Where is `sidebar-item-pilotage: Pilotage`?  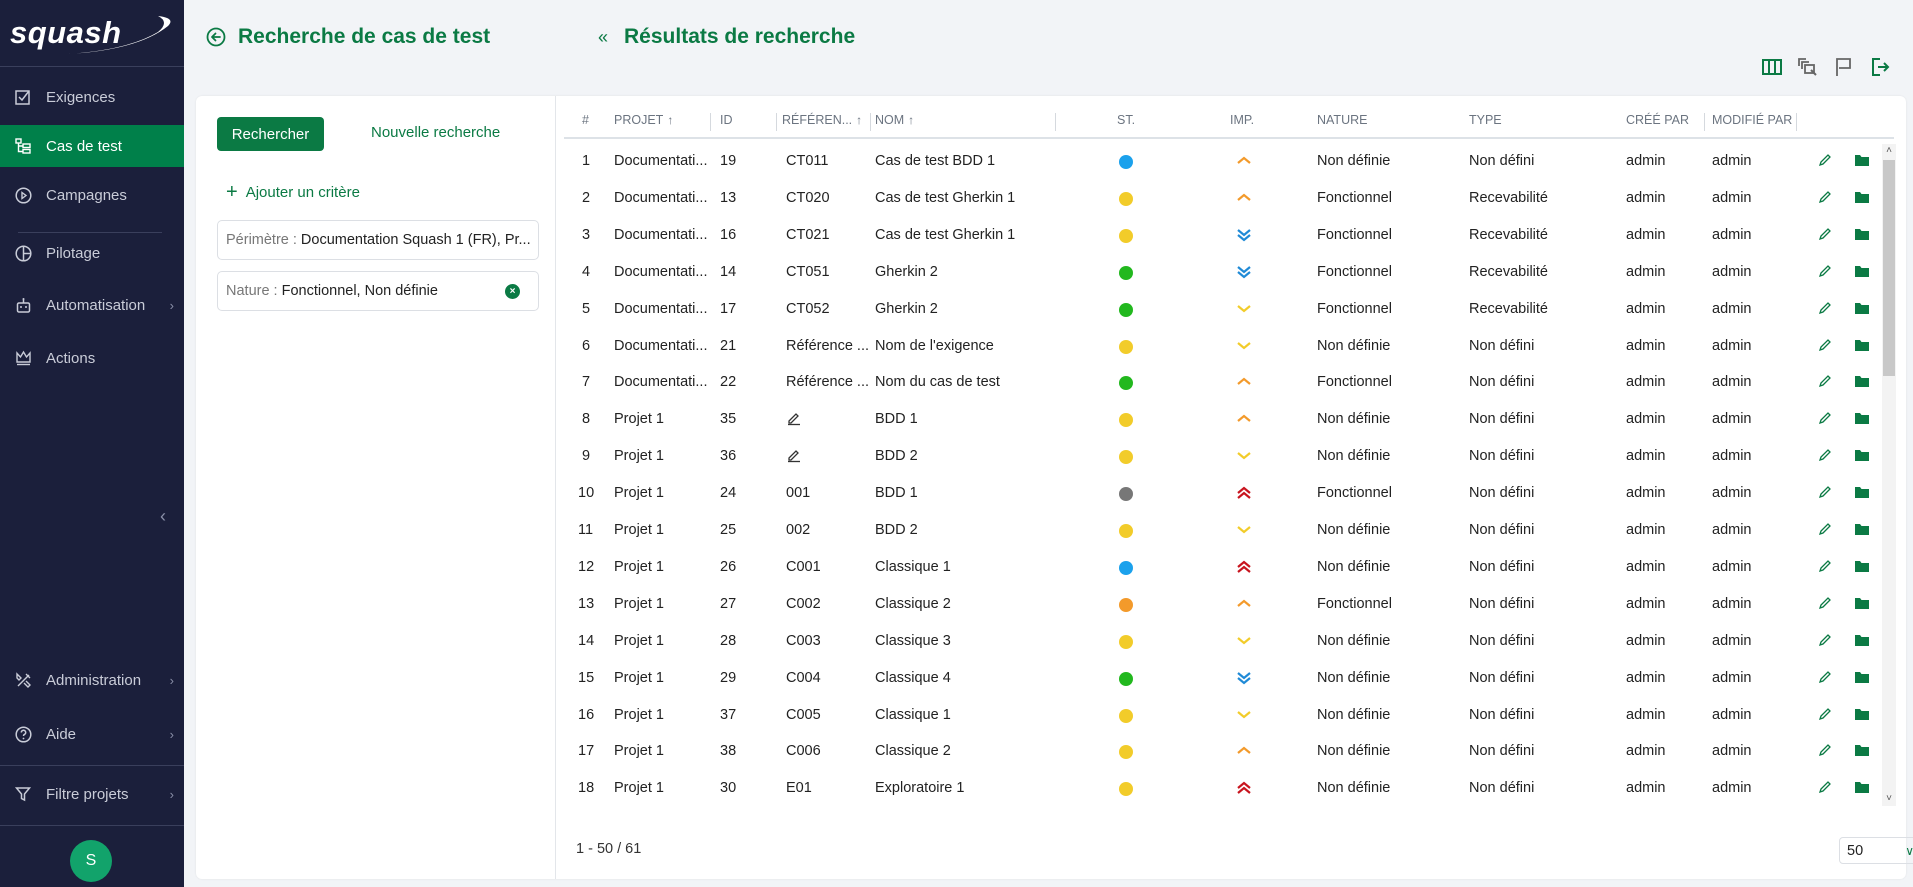 sidebar-item-pilotage: Pilotage is located at coordinates (92, 253).